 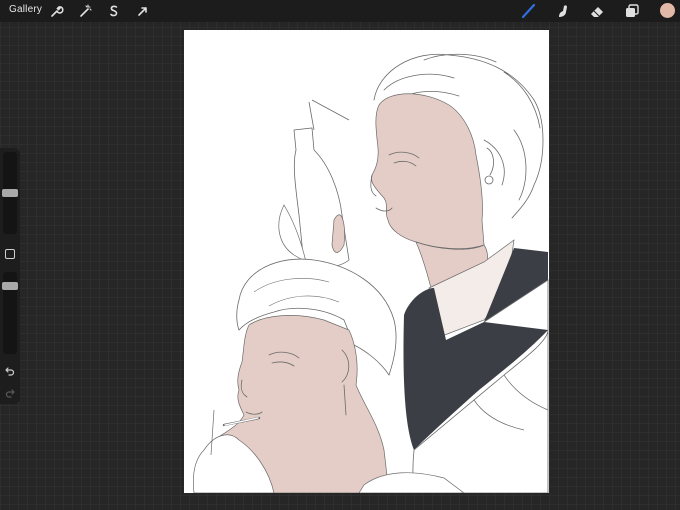 I want to click on redo-icon, so click(x=10, y=393).